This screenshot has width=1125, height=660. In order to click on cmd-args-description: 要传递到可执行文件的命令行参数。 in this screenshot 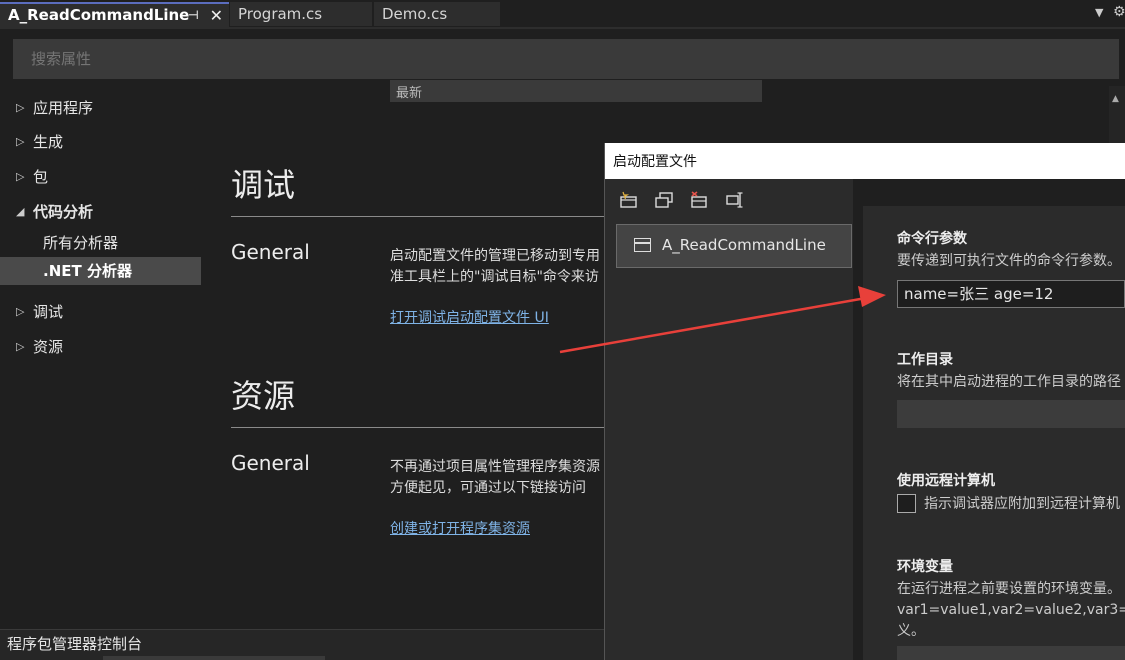, I will do `click(1009, 261)`.